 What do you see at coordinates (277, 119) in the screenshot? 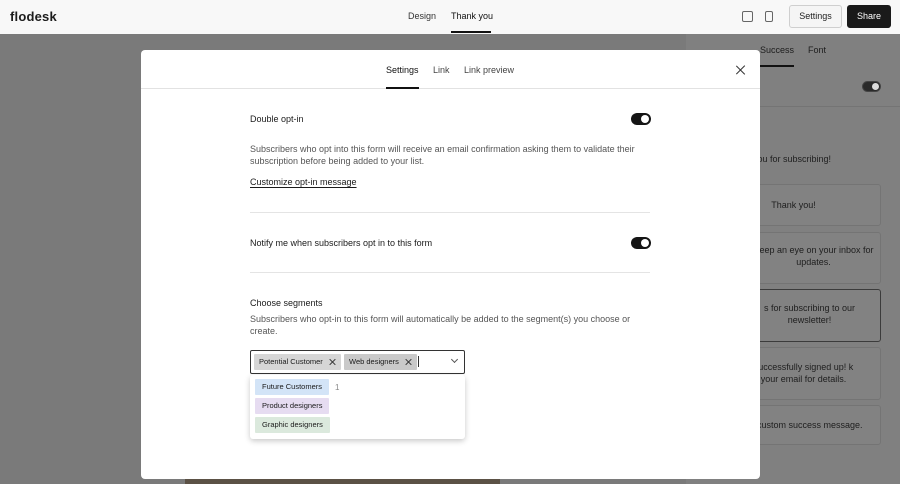
I see `double-optin-title: Double opt-in` at bounding box center [277, 119].